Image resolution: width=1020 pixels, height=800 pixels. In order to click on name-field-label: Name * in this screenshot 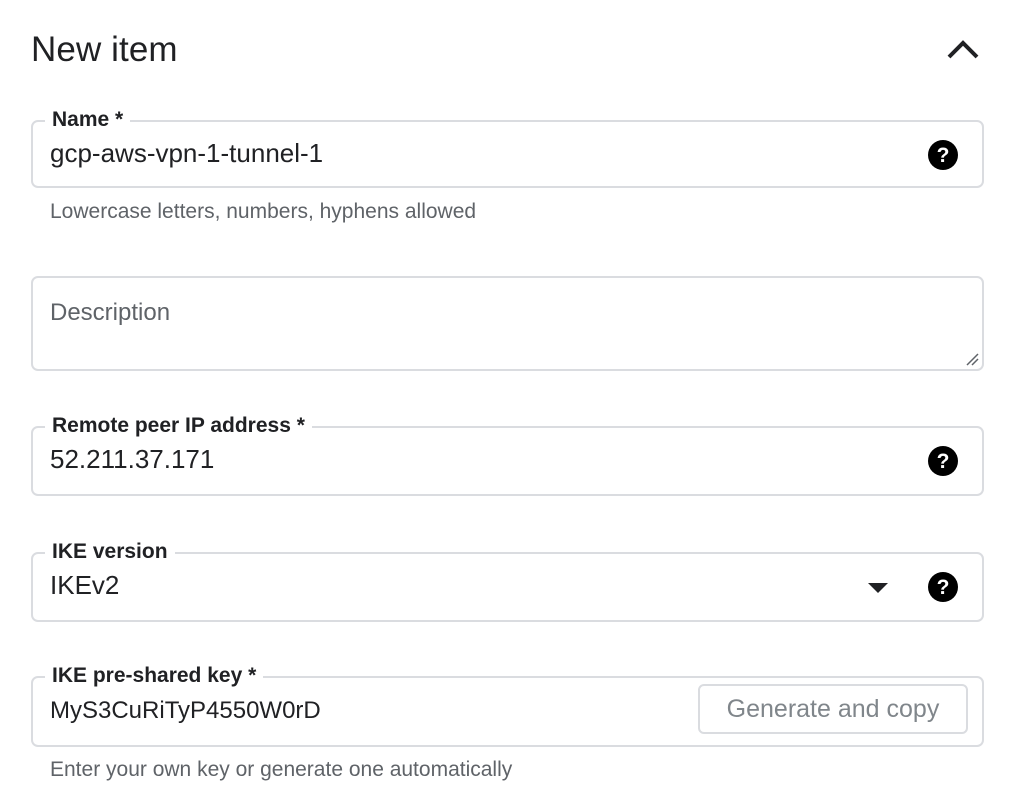, I will do `click(88, 120)`.